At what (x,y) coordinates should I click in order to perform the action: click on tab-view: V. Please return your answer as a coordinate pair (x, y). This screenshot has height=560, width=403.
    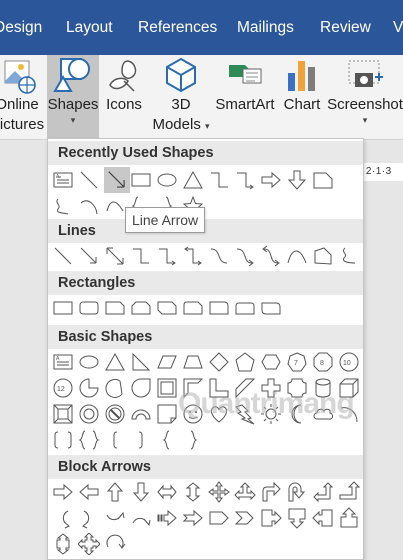
    Looking at the image, I should click on (398, 28).